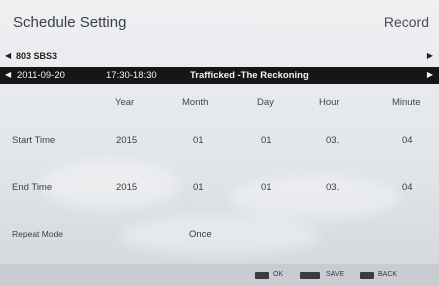  I want to click on program-time: 17:30-18:30, so click(131, 75).